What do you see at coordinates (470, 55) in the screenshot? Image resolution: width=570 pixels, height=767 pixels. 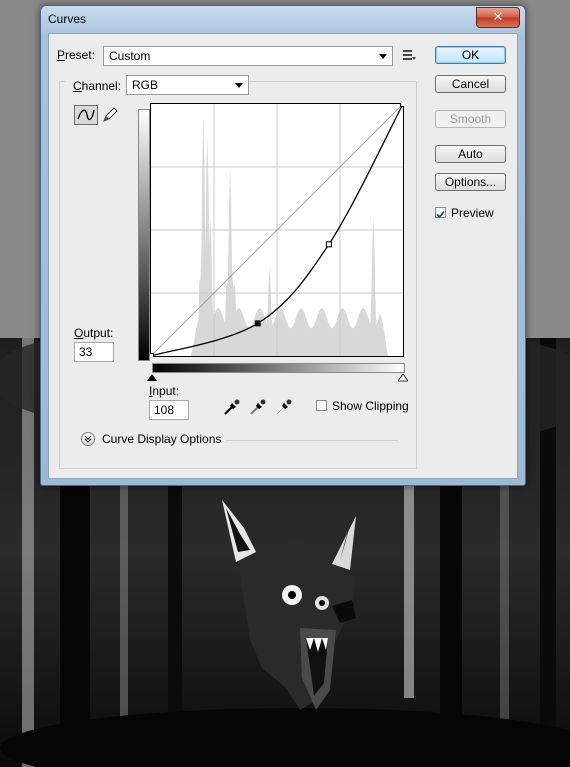 I see `ok-button: OK` at bounding box center [470, 55].